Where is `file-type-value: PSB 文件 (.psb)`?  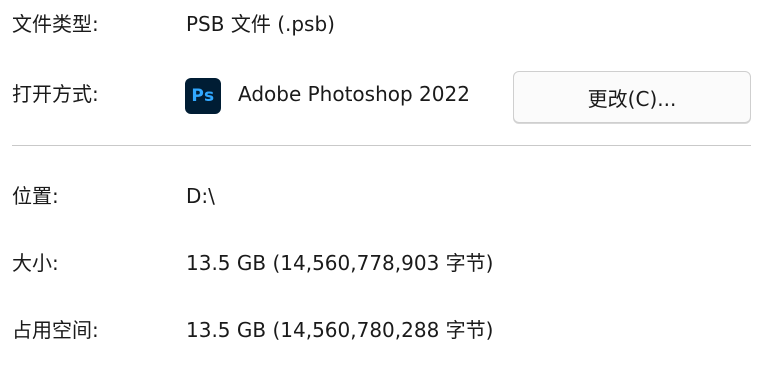
file-type-value: PSB 文件 (.psb) is located at coordinates (260, 24).